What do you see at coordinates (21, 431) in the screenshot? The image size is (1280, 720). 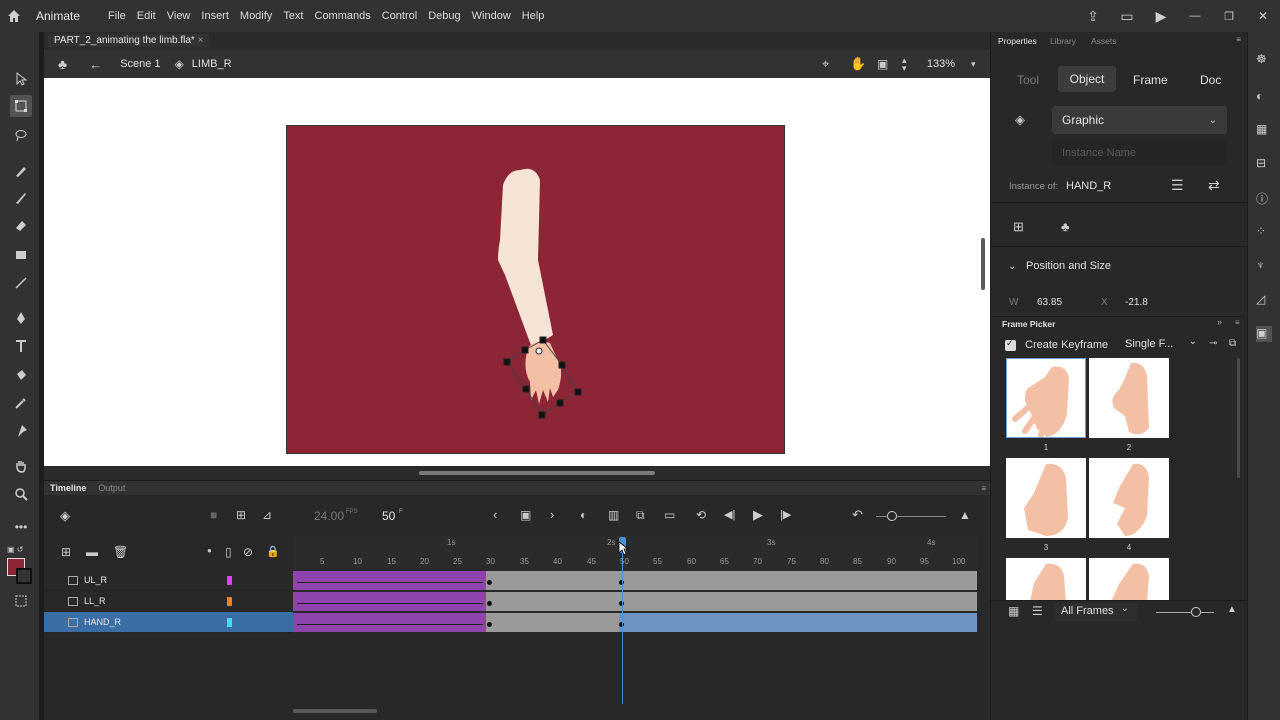 I see `pin-tool-icon` at bounding box center [21, 431].